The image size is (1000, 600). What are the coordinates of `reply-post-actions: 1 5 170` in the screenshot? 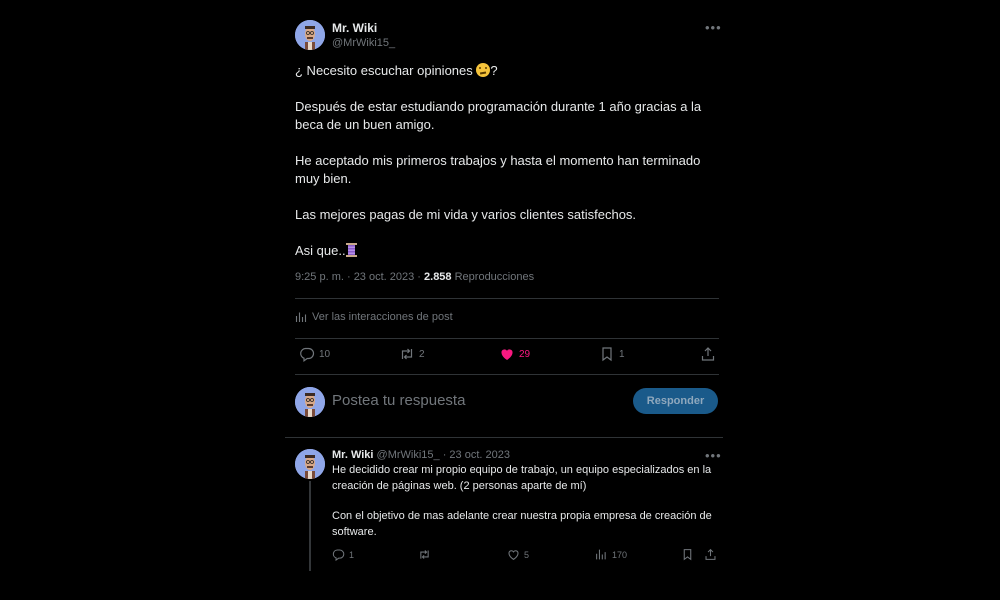 It's located at (526, 556).